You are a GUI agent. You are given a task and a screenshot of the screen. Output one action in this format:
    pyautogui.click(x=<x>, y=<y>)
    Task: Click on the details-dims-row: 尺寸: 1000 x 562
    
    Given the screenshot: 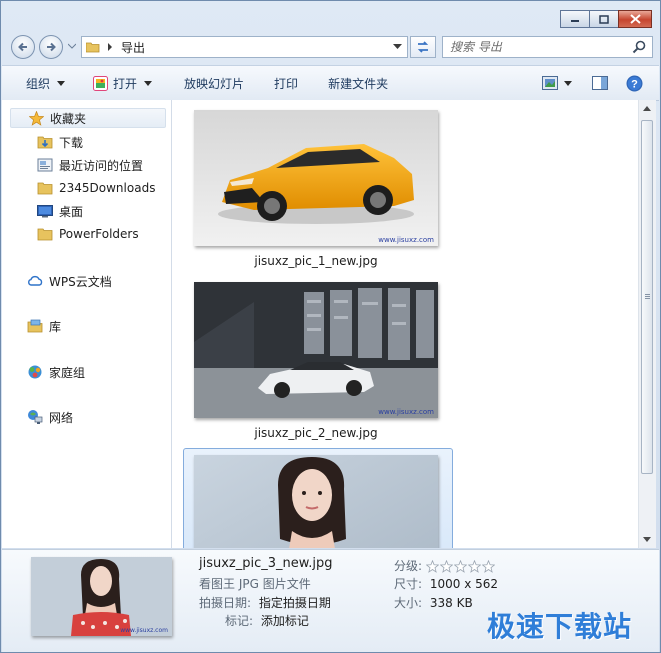 What is the action you would take?
    pyautogui.click(x=446, y=583)
    